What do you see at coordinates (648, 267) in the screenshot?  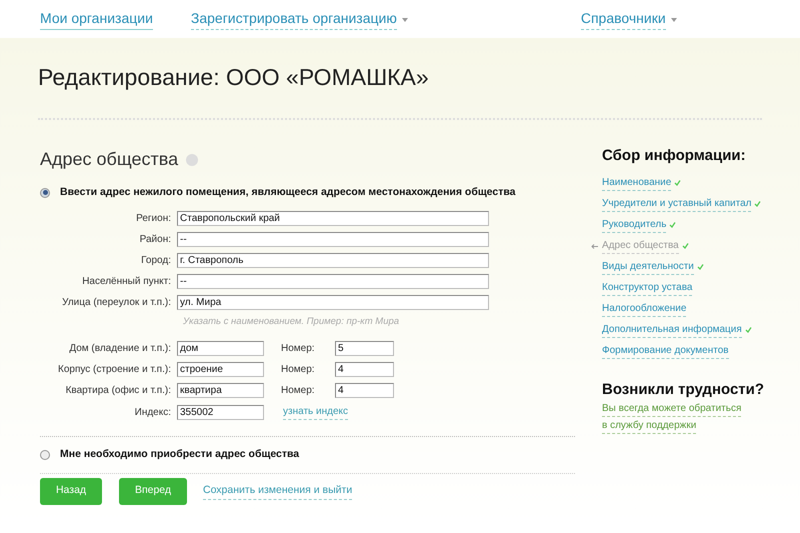 I see `step-link: Виды деятельности` at bounding box center [648, 267].